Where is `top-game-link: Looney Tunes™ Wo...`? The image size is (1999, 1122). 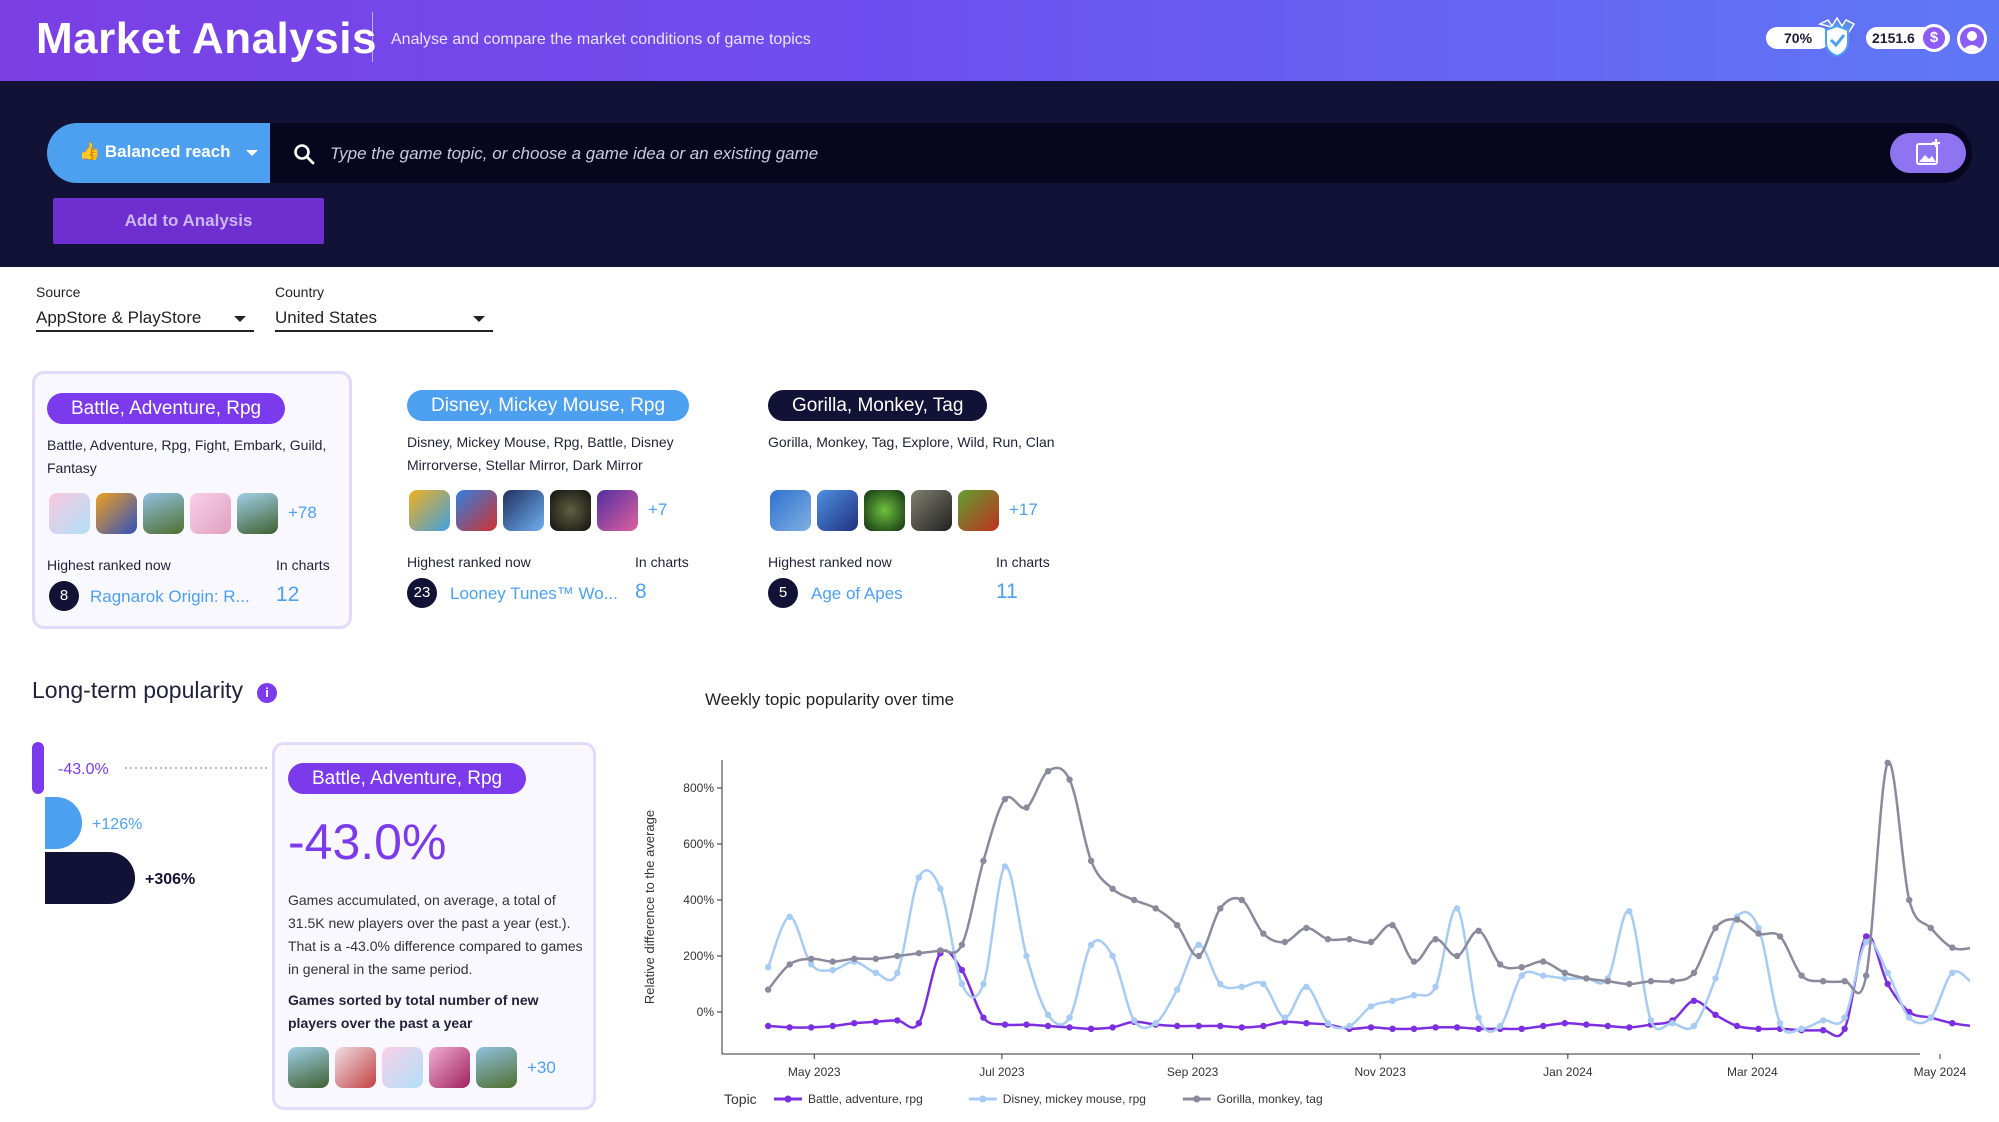
top-game-link: Looney Tunes™ Wo... is located at coordinates (534, 594).